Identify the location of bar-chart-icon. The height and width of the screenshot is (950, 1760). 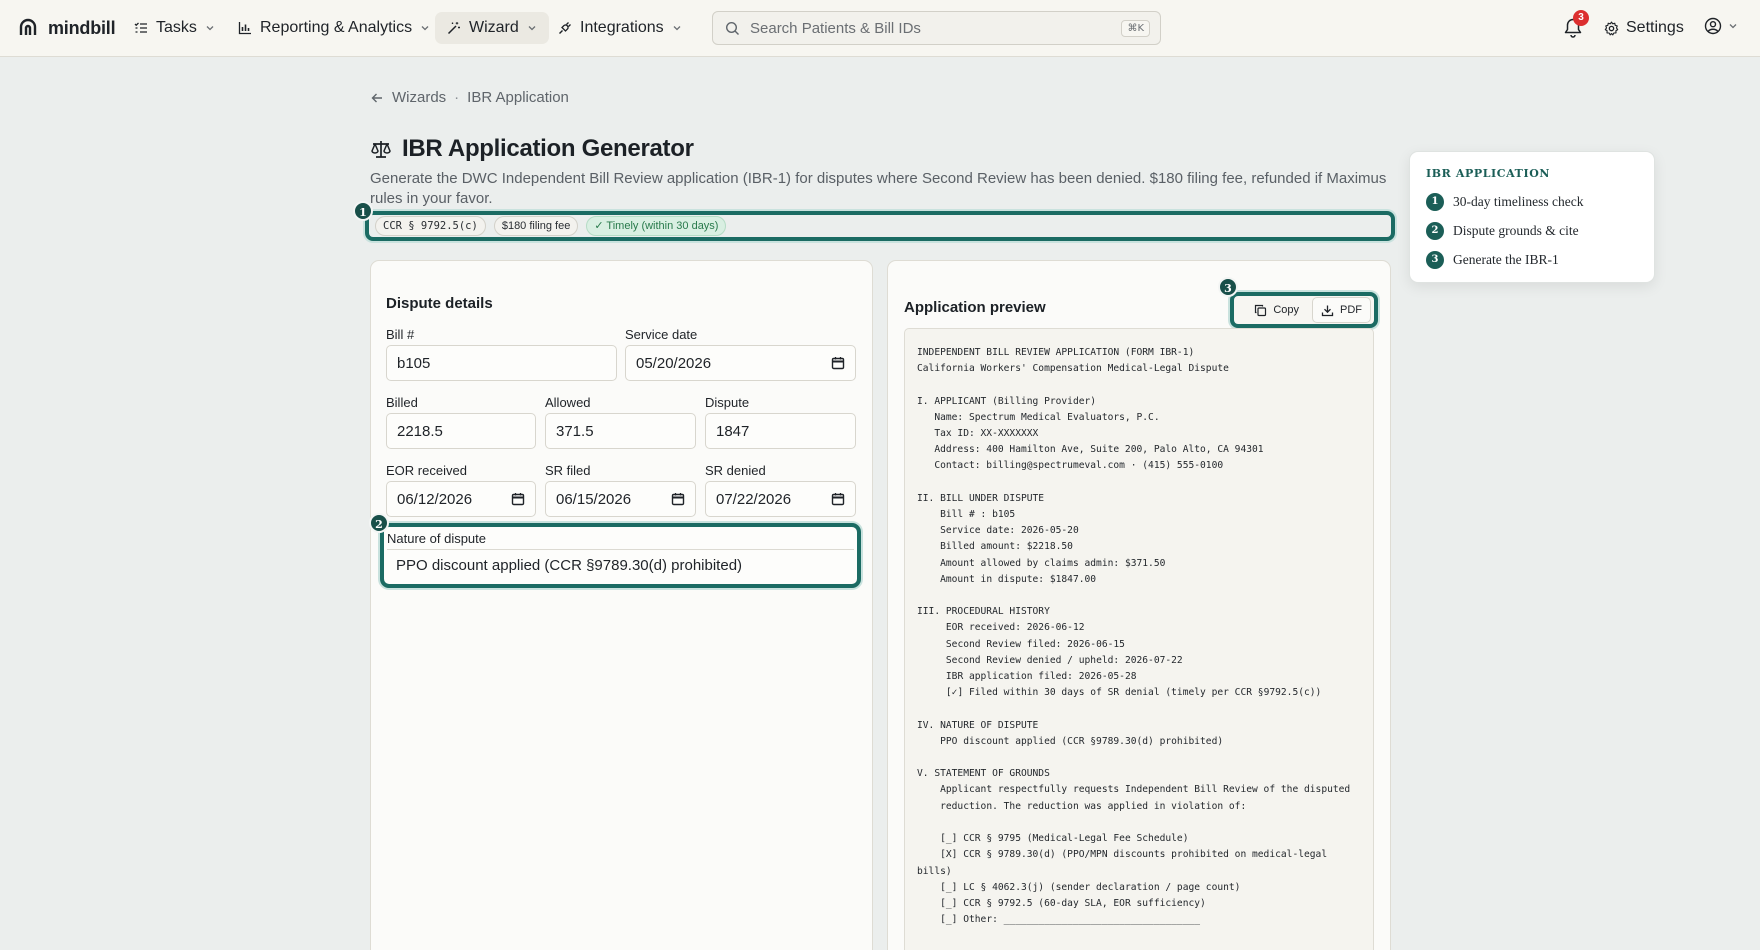
(244, 28).